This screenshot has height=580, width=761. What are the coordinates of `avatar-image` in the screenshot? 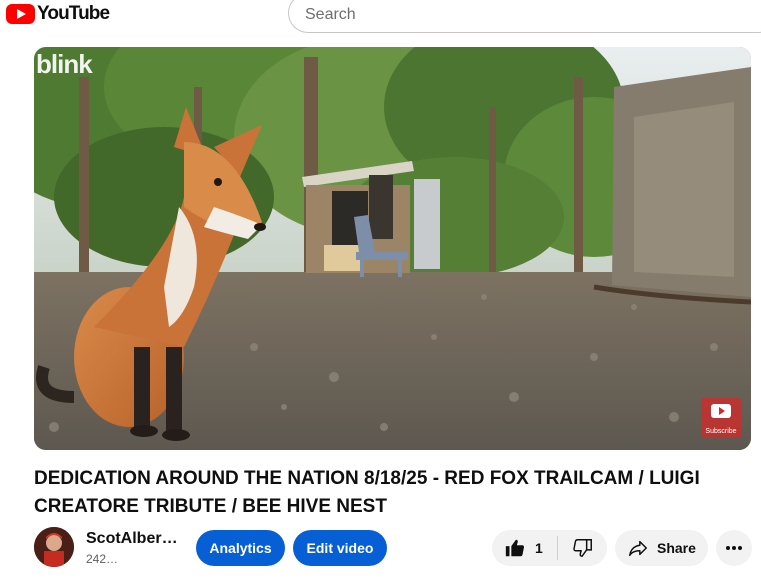 It's located at (54, 547).